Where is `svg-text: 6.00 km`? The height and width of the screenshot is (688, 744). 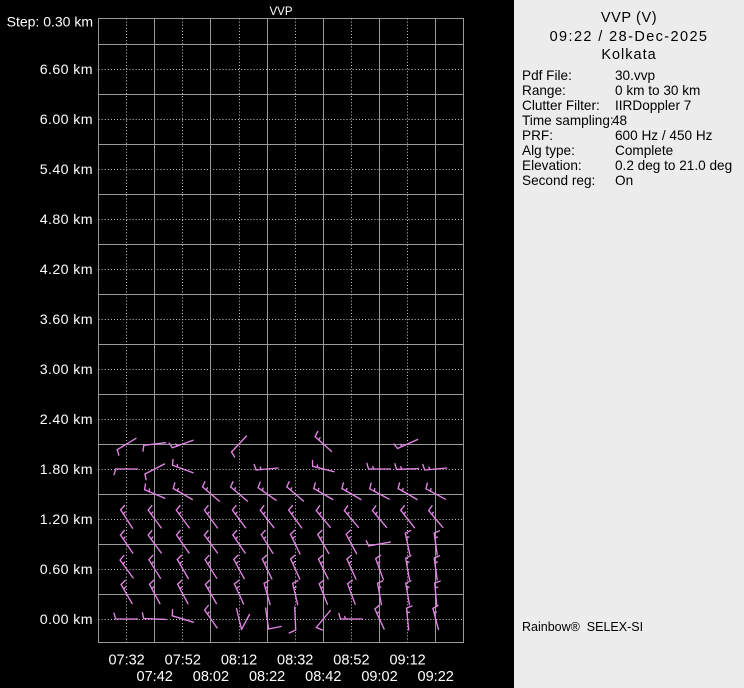
svg-text: 6.00 km is located at coordinates (66, 120).